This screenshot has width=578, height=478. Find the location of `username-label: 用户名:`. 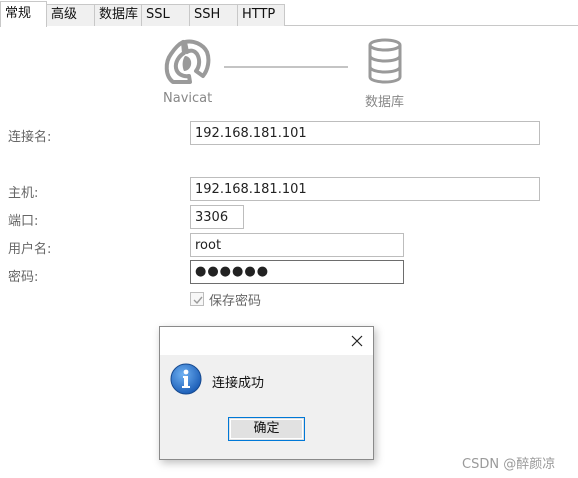

username-label: 用户名: is located at coordinates (30, 249).